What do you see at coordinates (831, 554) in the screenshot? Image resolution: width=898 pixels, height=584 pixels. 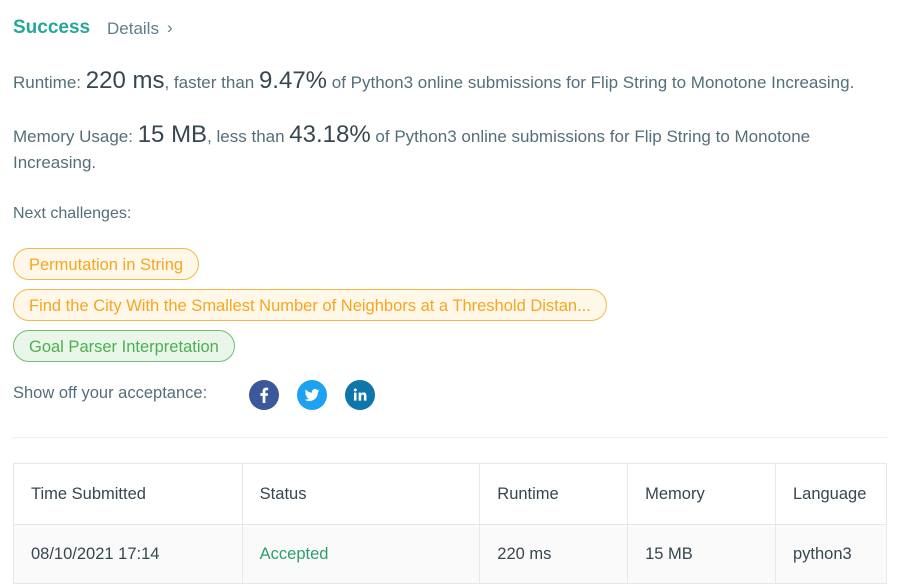 I see `cell-language: python3` at bounding box center [831, 554].